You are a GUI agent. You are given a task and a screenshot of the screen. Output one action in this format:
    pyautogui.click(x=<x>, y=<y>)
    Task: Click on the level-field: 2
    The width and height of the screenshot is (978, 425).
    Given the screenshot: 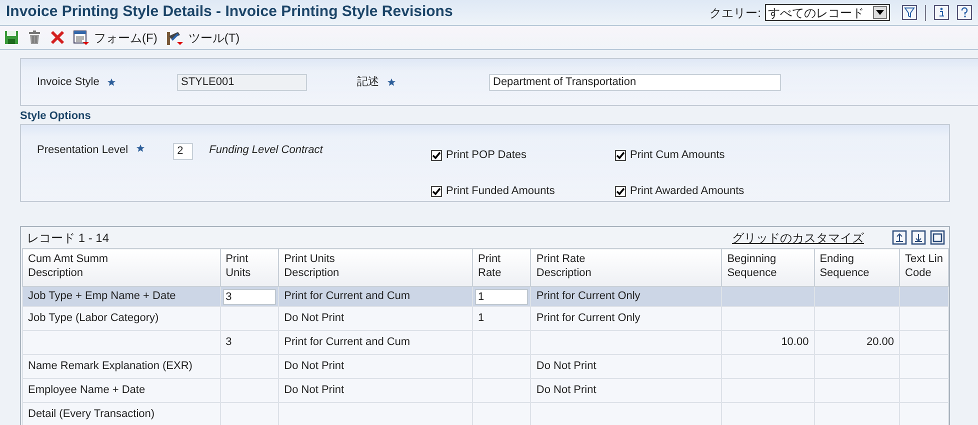 What is the action you would take?
    pyautogui.click(x=183, y=151)
    